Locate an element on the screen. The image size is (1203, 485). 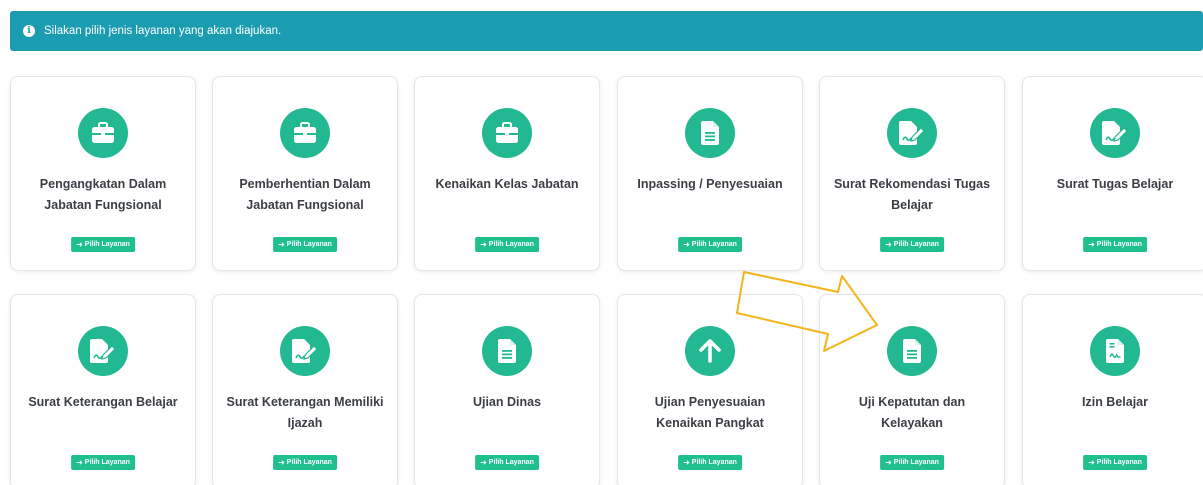
service-card-surat-tugas-belajar: Surat Tugas Belajar ➜ Pilih Layanan is located at coordinates (1112, 173).